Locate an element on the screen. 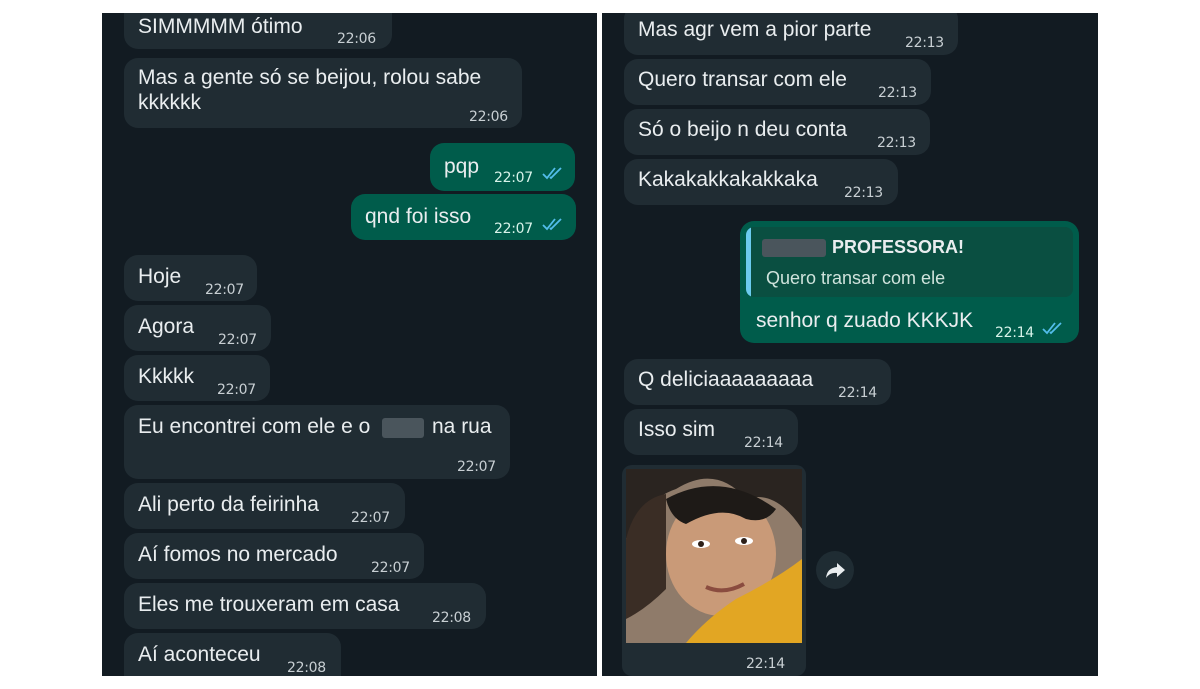 This screenshot has height=689, width=1200. quote-text: Quero transar com ele is located at coordinates (856, 278).